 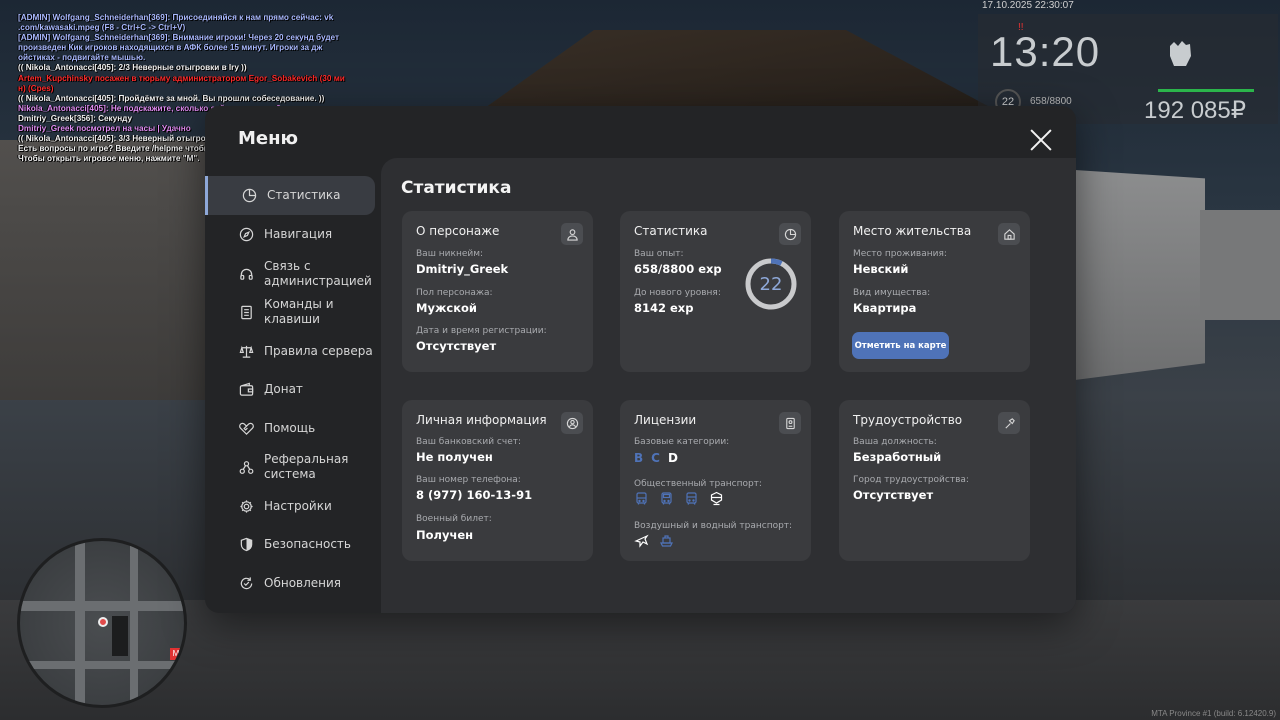 I want to click on pie-chart-icon, so click(x=249, y=196).